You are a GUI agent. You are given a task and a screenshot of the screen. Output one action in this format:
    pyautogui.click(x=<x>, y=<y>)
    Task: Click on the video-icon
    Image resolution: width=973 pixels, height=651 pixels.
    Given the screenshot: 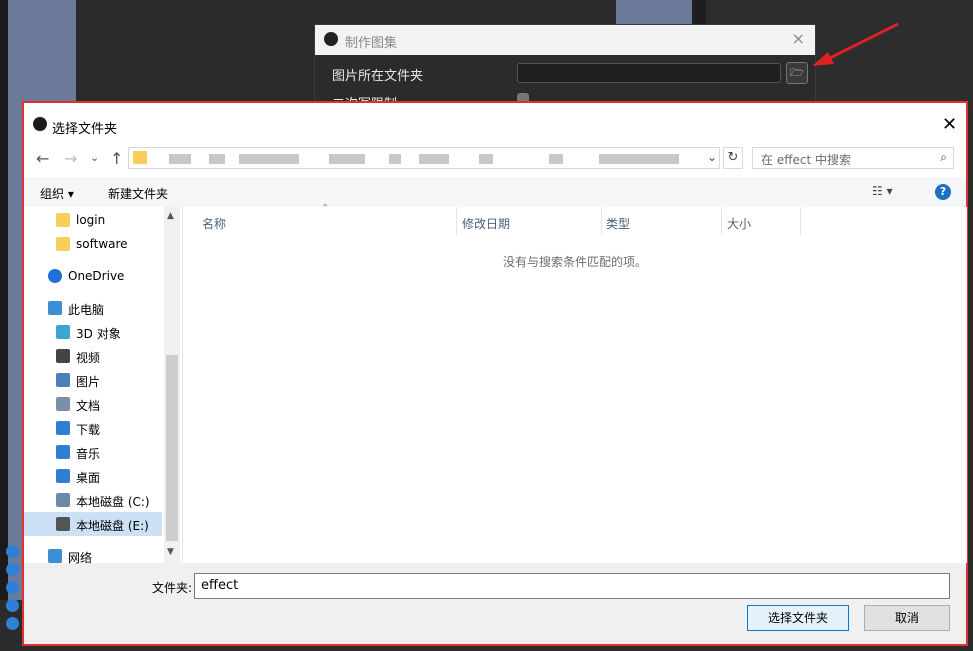 What is the action you would take?
    pyautogui.click(x=63, y=356)
    